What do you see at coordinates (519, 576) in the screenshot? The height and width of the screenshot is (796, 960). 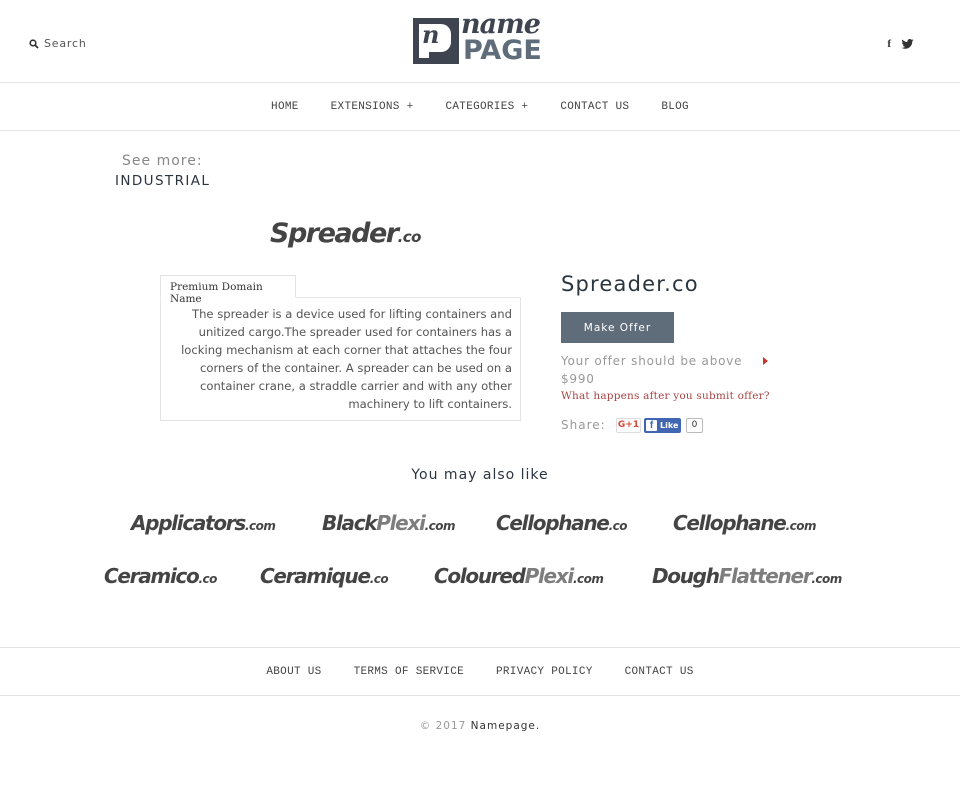 I see `suggested-domain: ColouredPlexi.com` at bounding box center [519, 576].